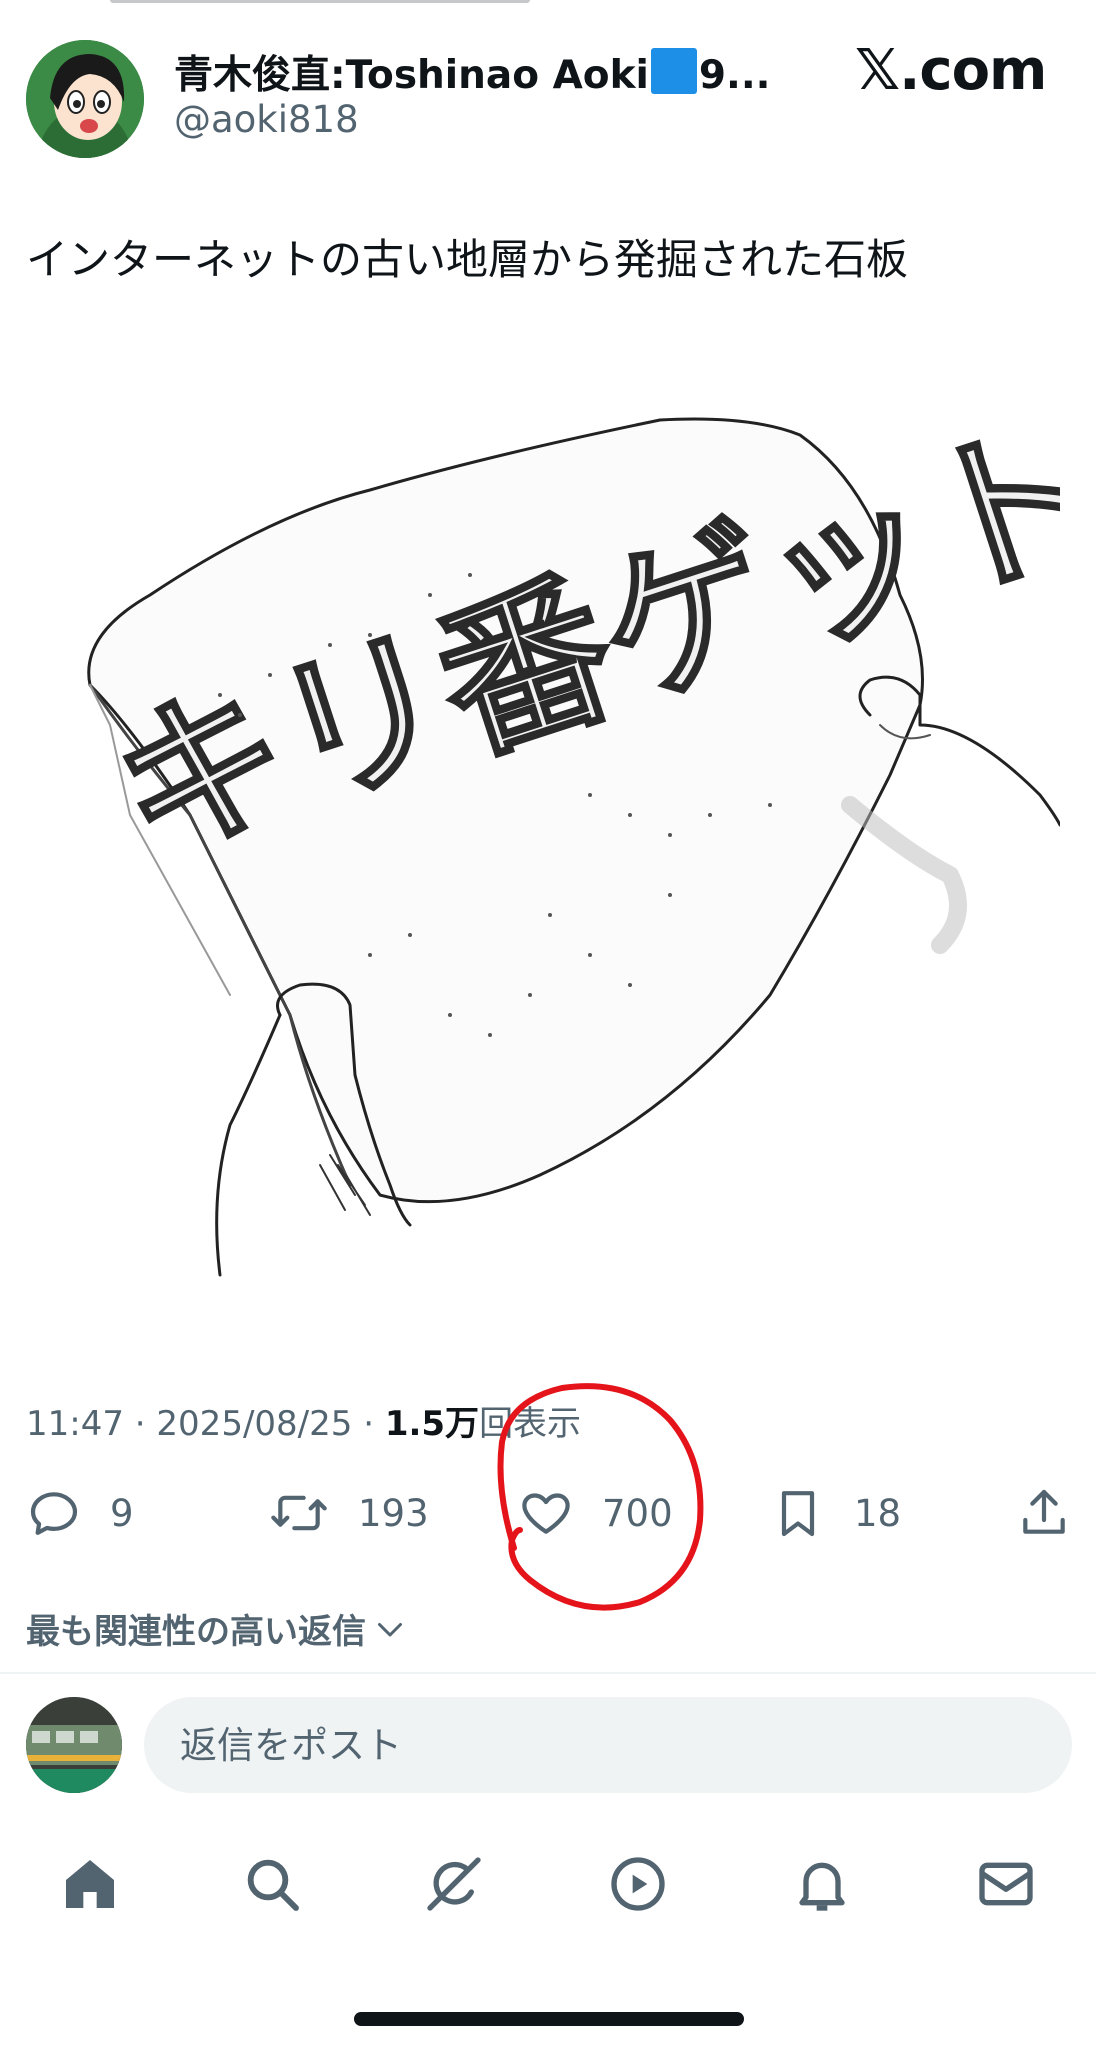  I want to click on search-icon, so click(273, 1885).